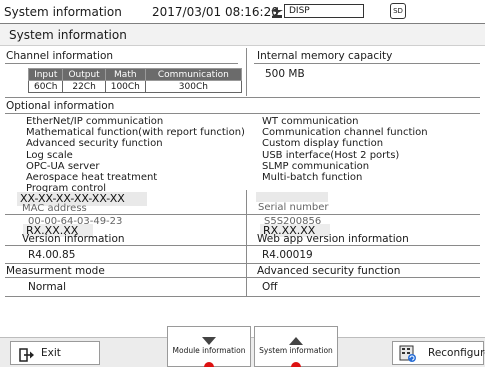 Image resolution: width=485 pixels, height=367 pixels. What do you see at coordinates (92, 178) in the screenshot?
I see `option-item: Aerospace heat treatment` at bounding box center [92, 178].